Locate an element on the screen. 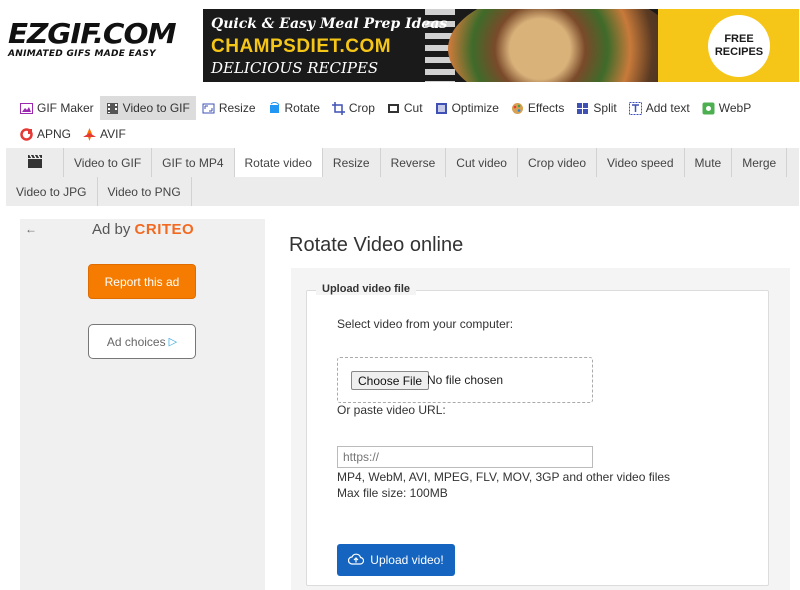 The image size is (800, 590). nav-crop: Crop is located at coordinates (353, 108).